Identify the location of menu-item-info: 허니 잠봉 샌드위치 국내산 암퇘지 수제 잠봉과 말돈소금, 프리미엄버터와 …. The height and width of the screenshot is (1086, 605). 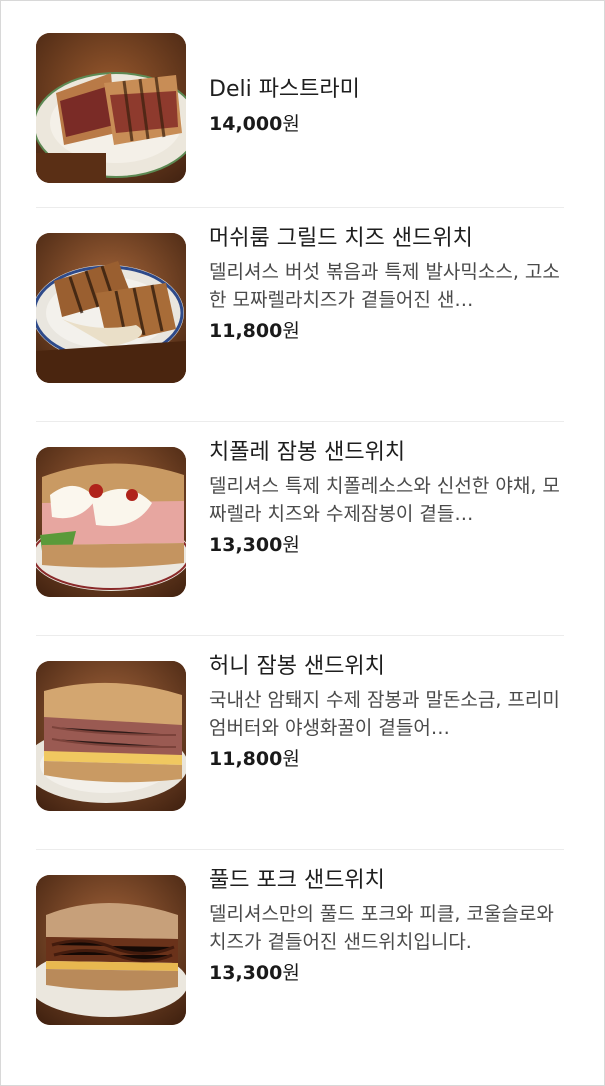
(386, 712).